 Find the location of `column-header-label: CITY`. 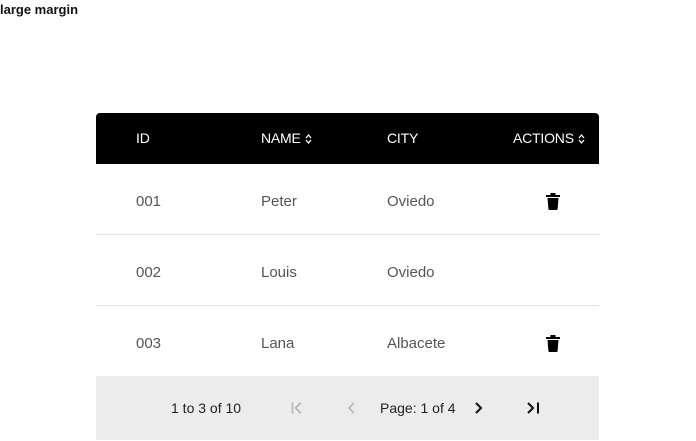

column-header-label: CITY is located at coordinates (403, 138).